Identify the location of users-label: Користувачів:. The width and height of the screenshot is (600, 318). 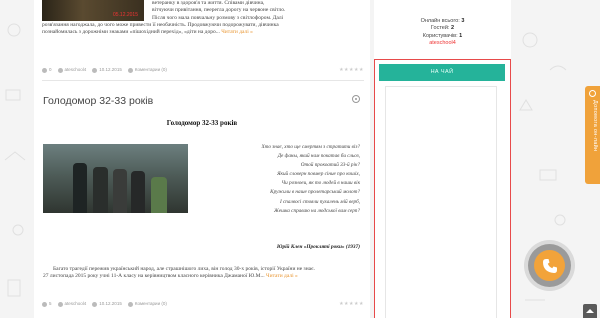
(440, 35).